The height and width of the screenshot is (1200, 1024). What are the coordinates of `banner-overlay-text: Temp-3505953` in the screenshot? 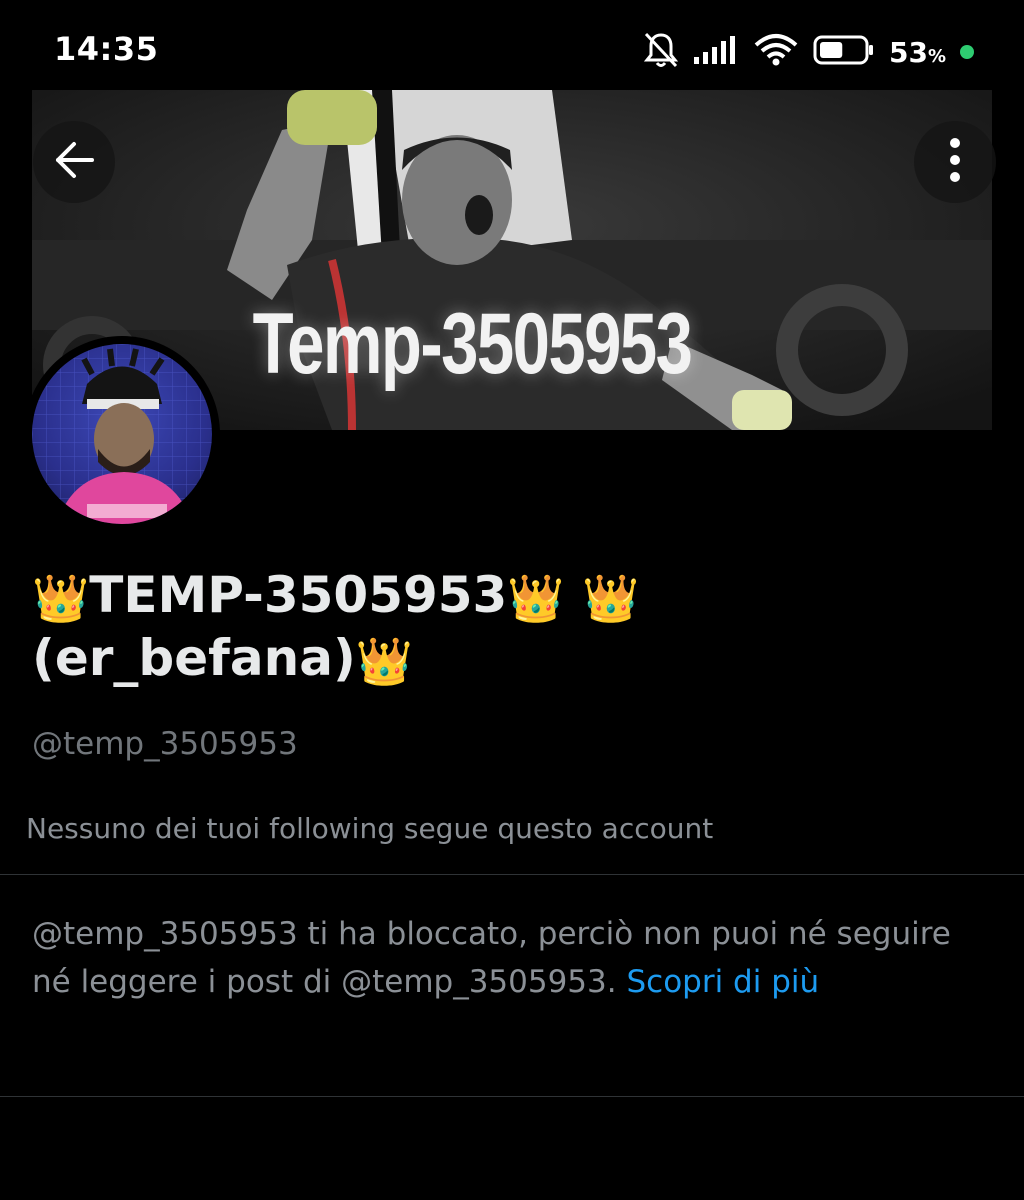 It's located at (472, 344).